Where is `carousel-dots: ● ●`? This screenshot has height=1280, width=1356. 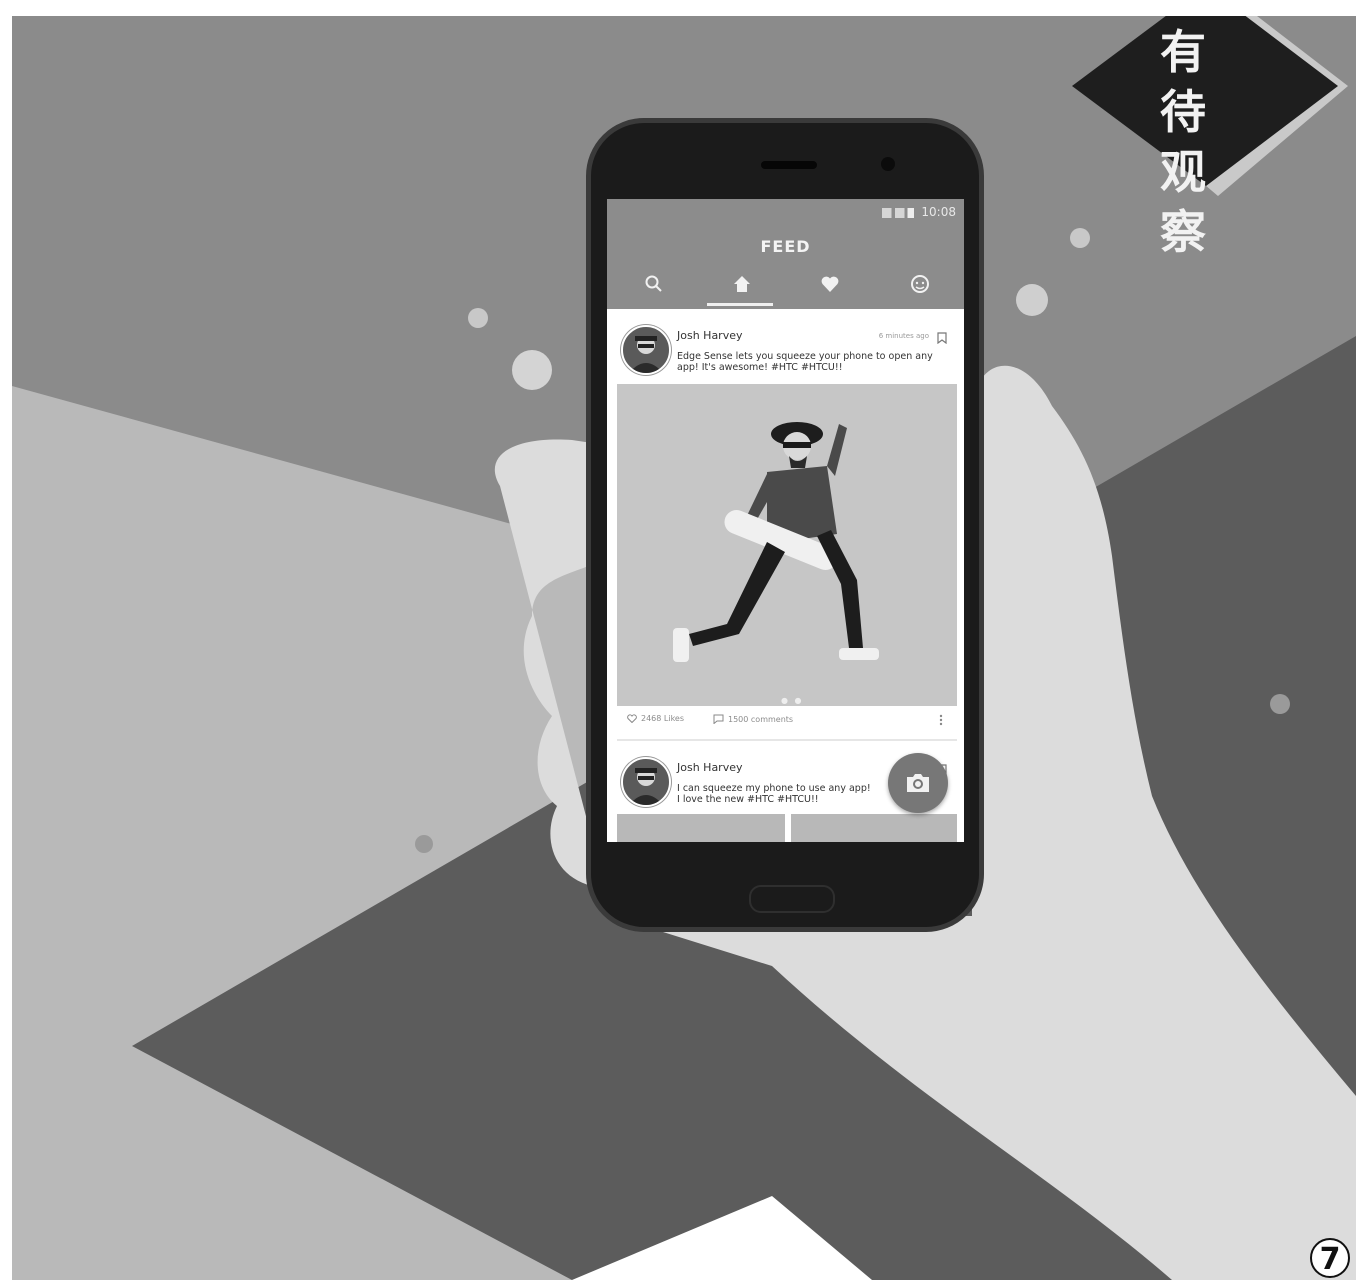 carousel-dots: ● ● is located at coordinates (792, 700).